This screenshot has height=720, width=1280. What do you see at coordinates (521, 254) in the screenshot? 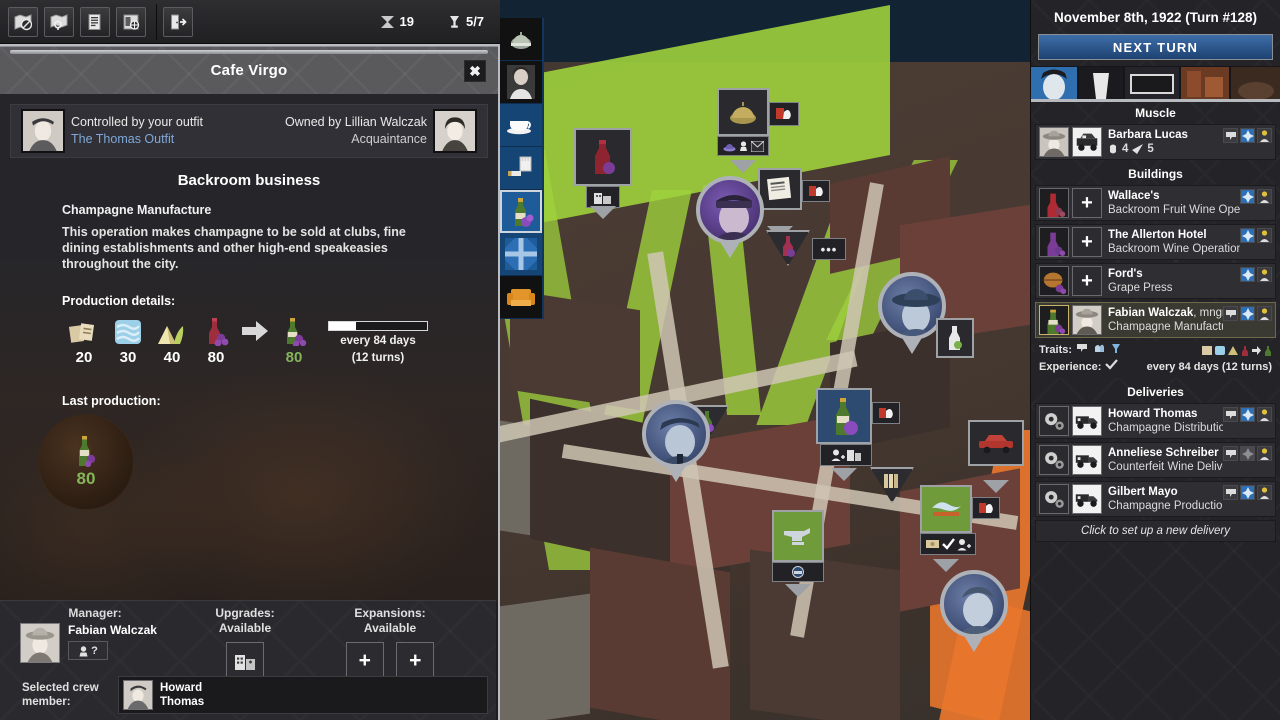
I see `rail-item-crossroads` at bounding box center [521, 254].